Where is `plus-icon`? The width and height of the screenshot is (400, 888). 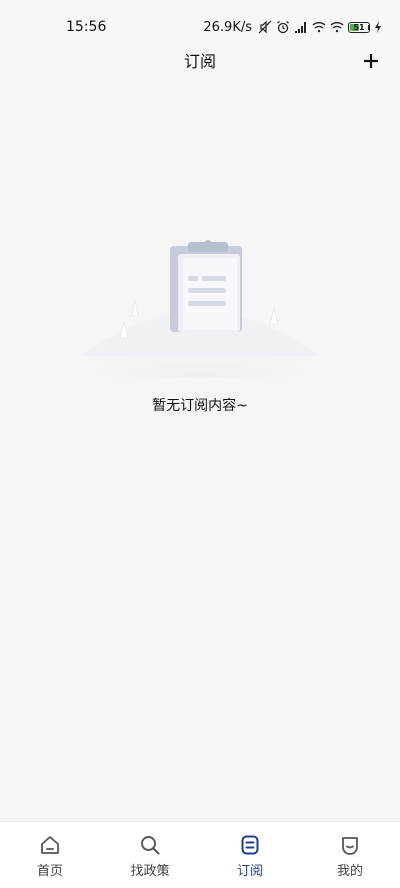 plus-icon is located at coordinates (371, 61).